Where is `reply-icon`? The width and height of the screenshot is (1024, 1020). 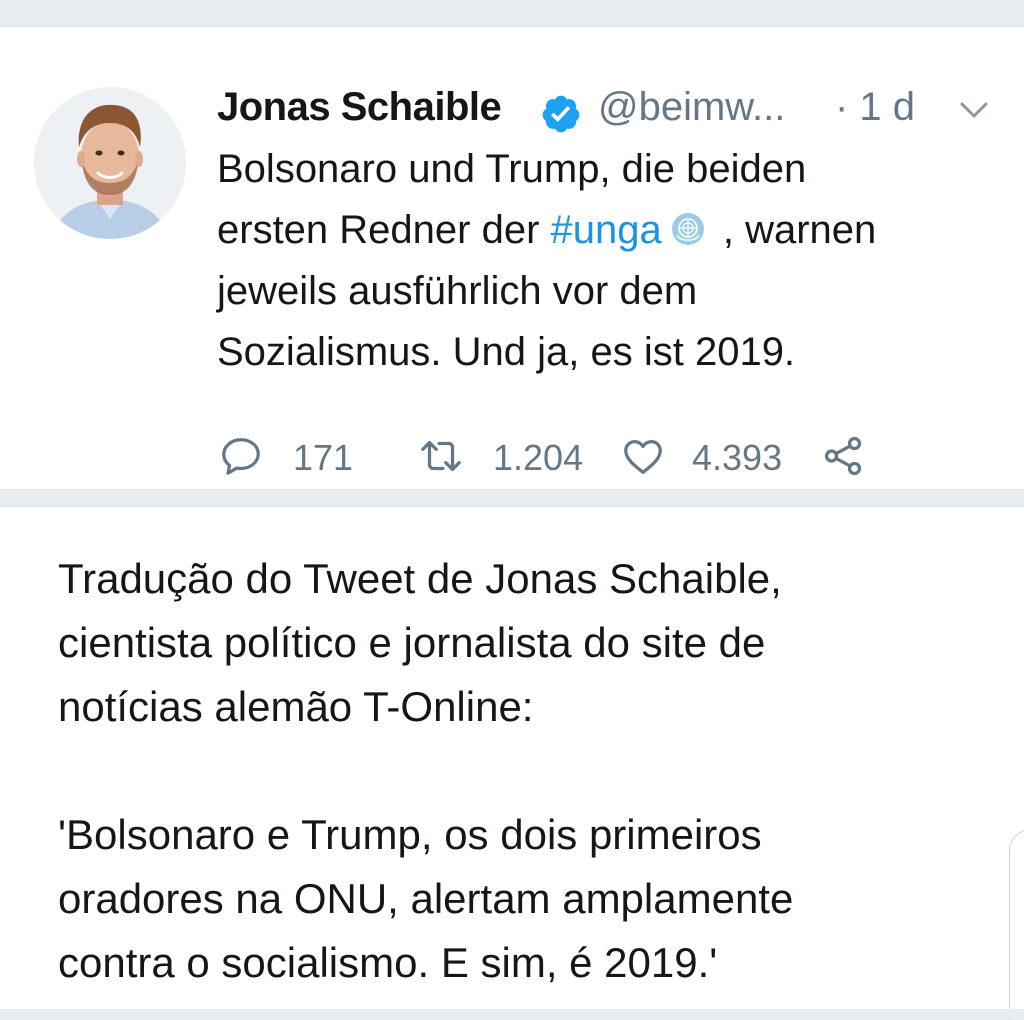
reply-icon is located at coordinates (241, 456).